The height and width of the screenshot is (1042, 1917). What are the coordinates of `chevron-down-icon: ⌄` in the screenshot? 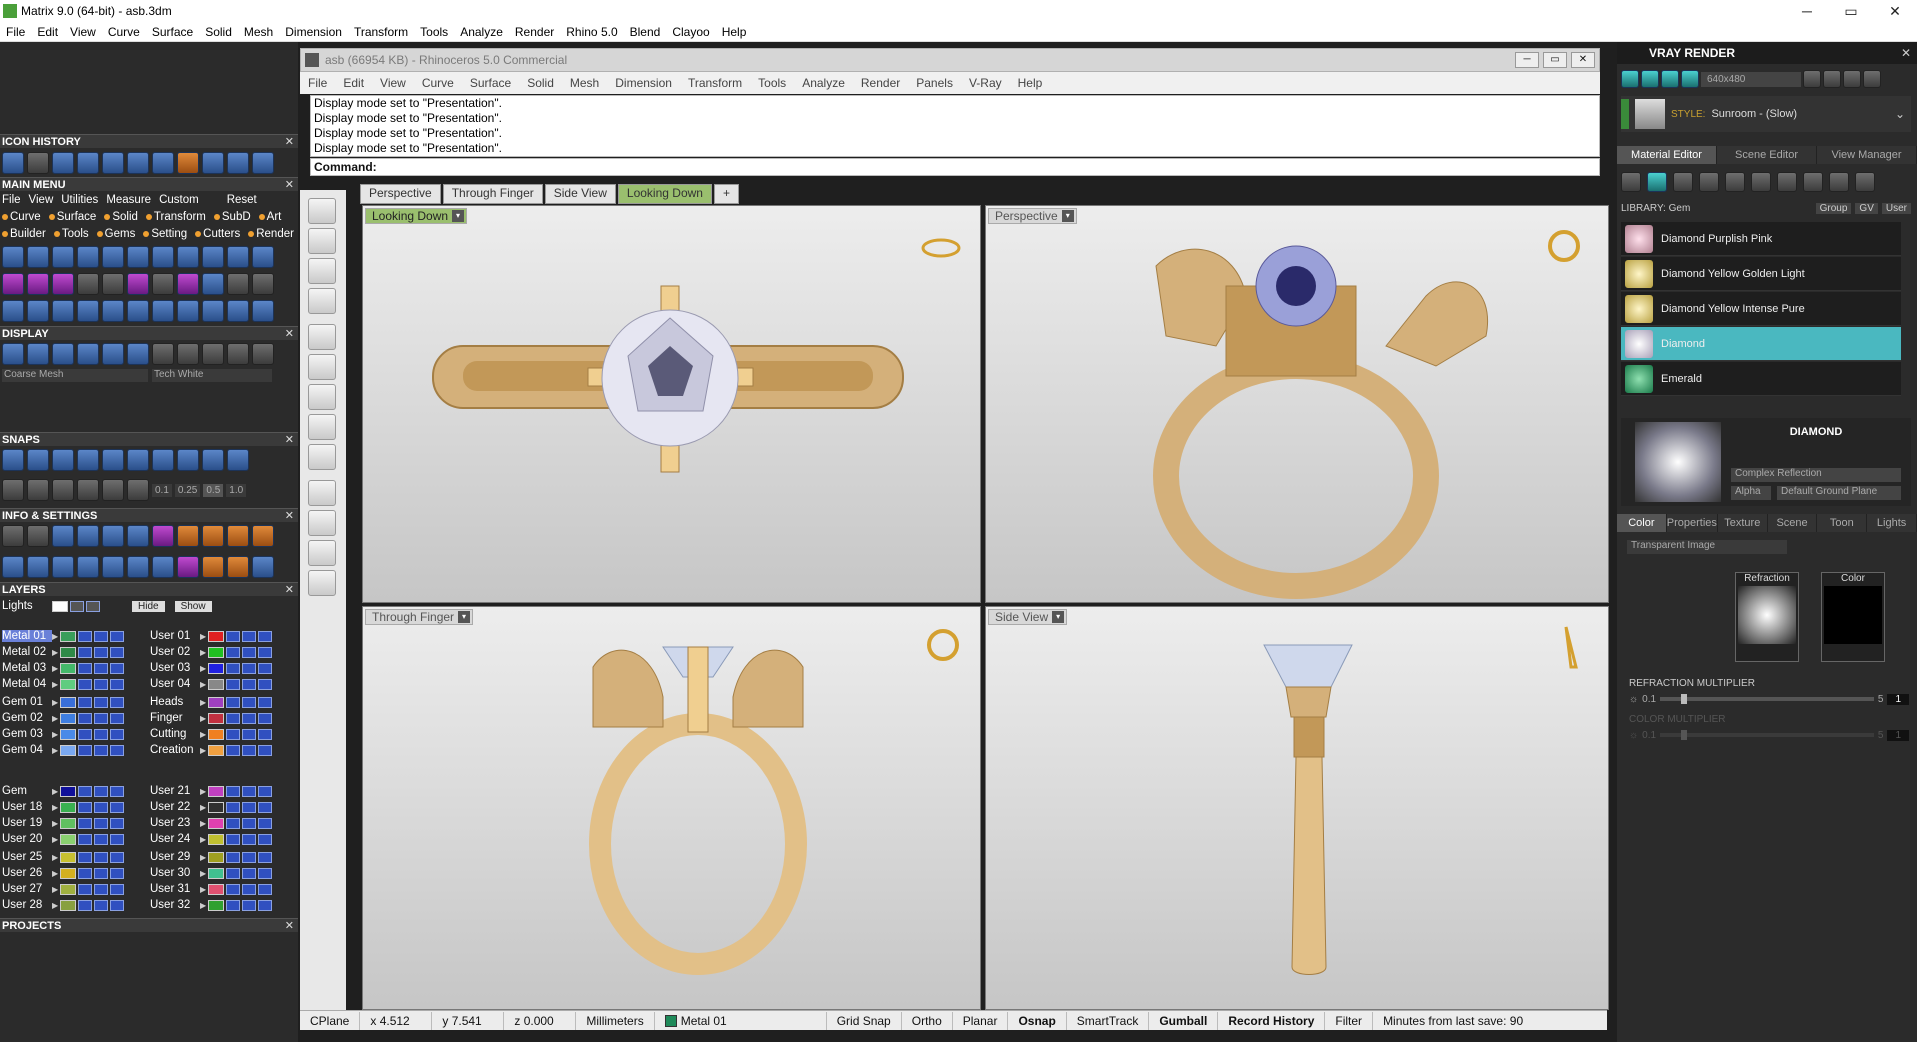 It's located at (1900, 114).